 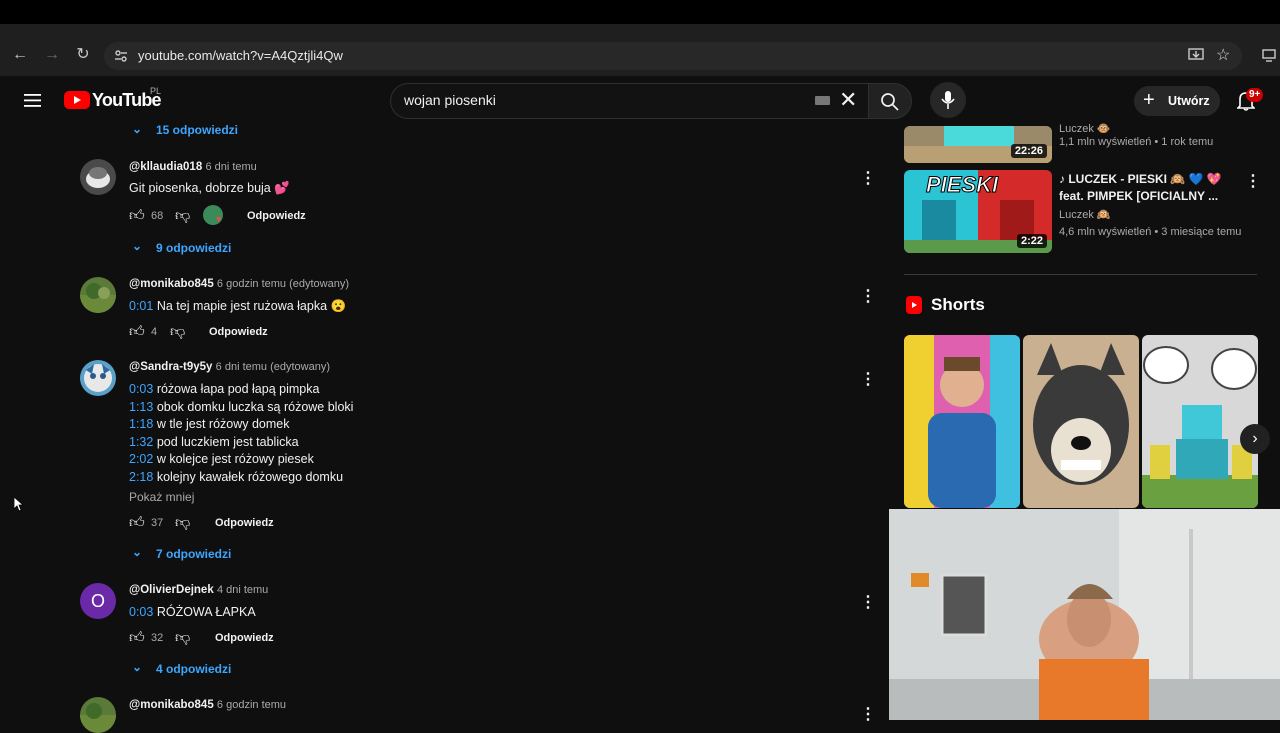 I want to click on video-channel: Luczek 🙉, so click(x=1085, y=214).